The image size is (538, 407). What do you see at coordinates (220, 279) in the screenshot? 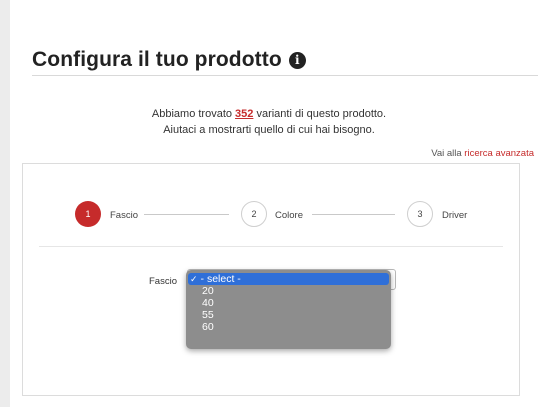
I see `dropdown-option-label: - select -` at bounding box center [220, 279].